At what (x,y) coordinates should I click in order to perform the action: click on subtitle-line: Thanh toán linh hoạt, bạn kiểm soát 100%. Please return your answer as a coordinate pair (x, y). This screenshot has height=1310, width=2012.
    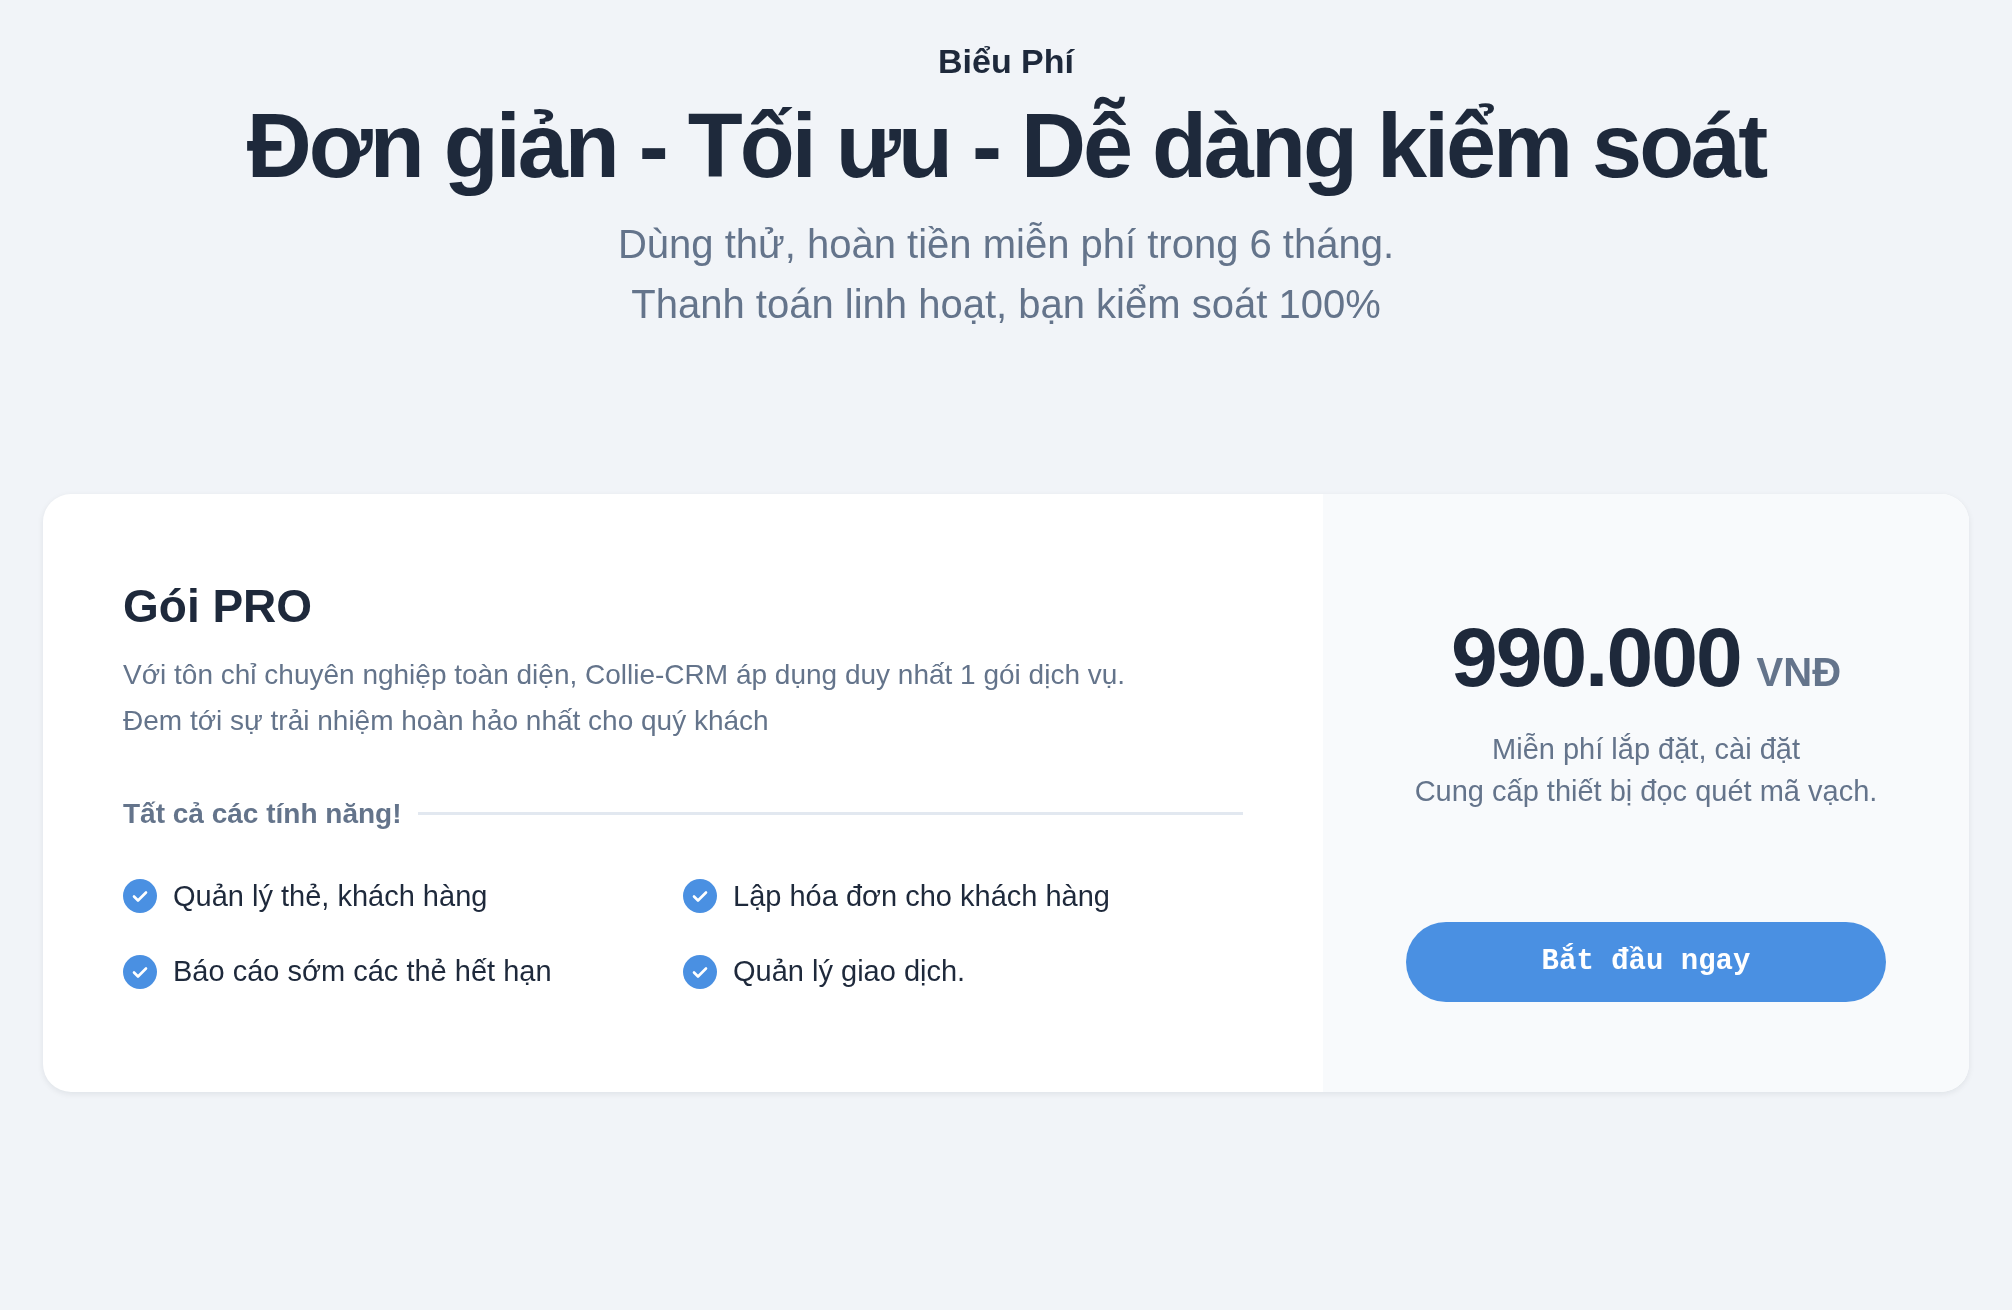
    Looking at the image, I should click on (1006, 304).